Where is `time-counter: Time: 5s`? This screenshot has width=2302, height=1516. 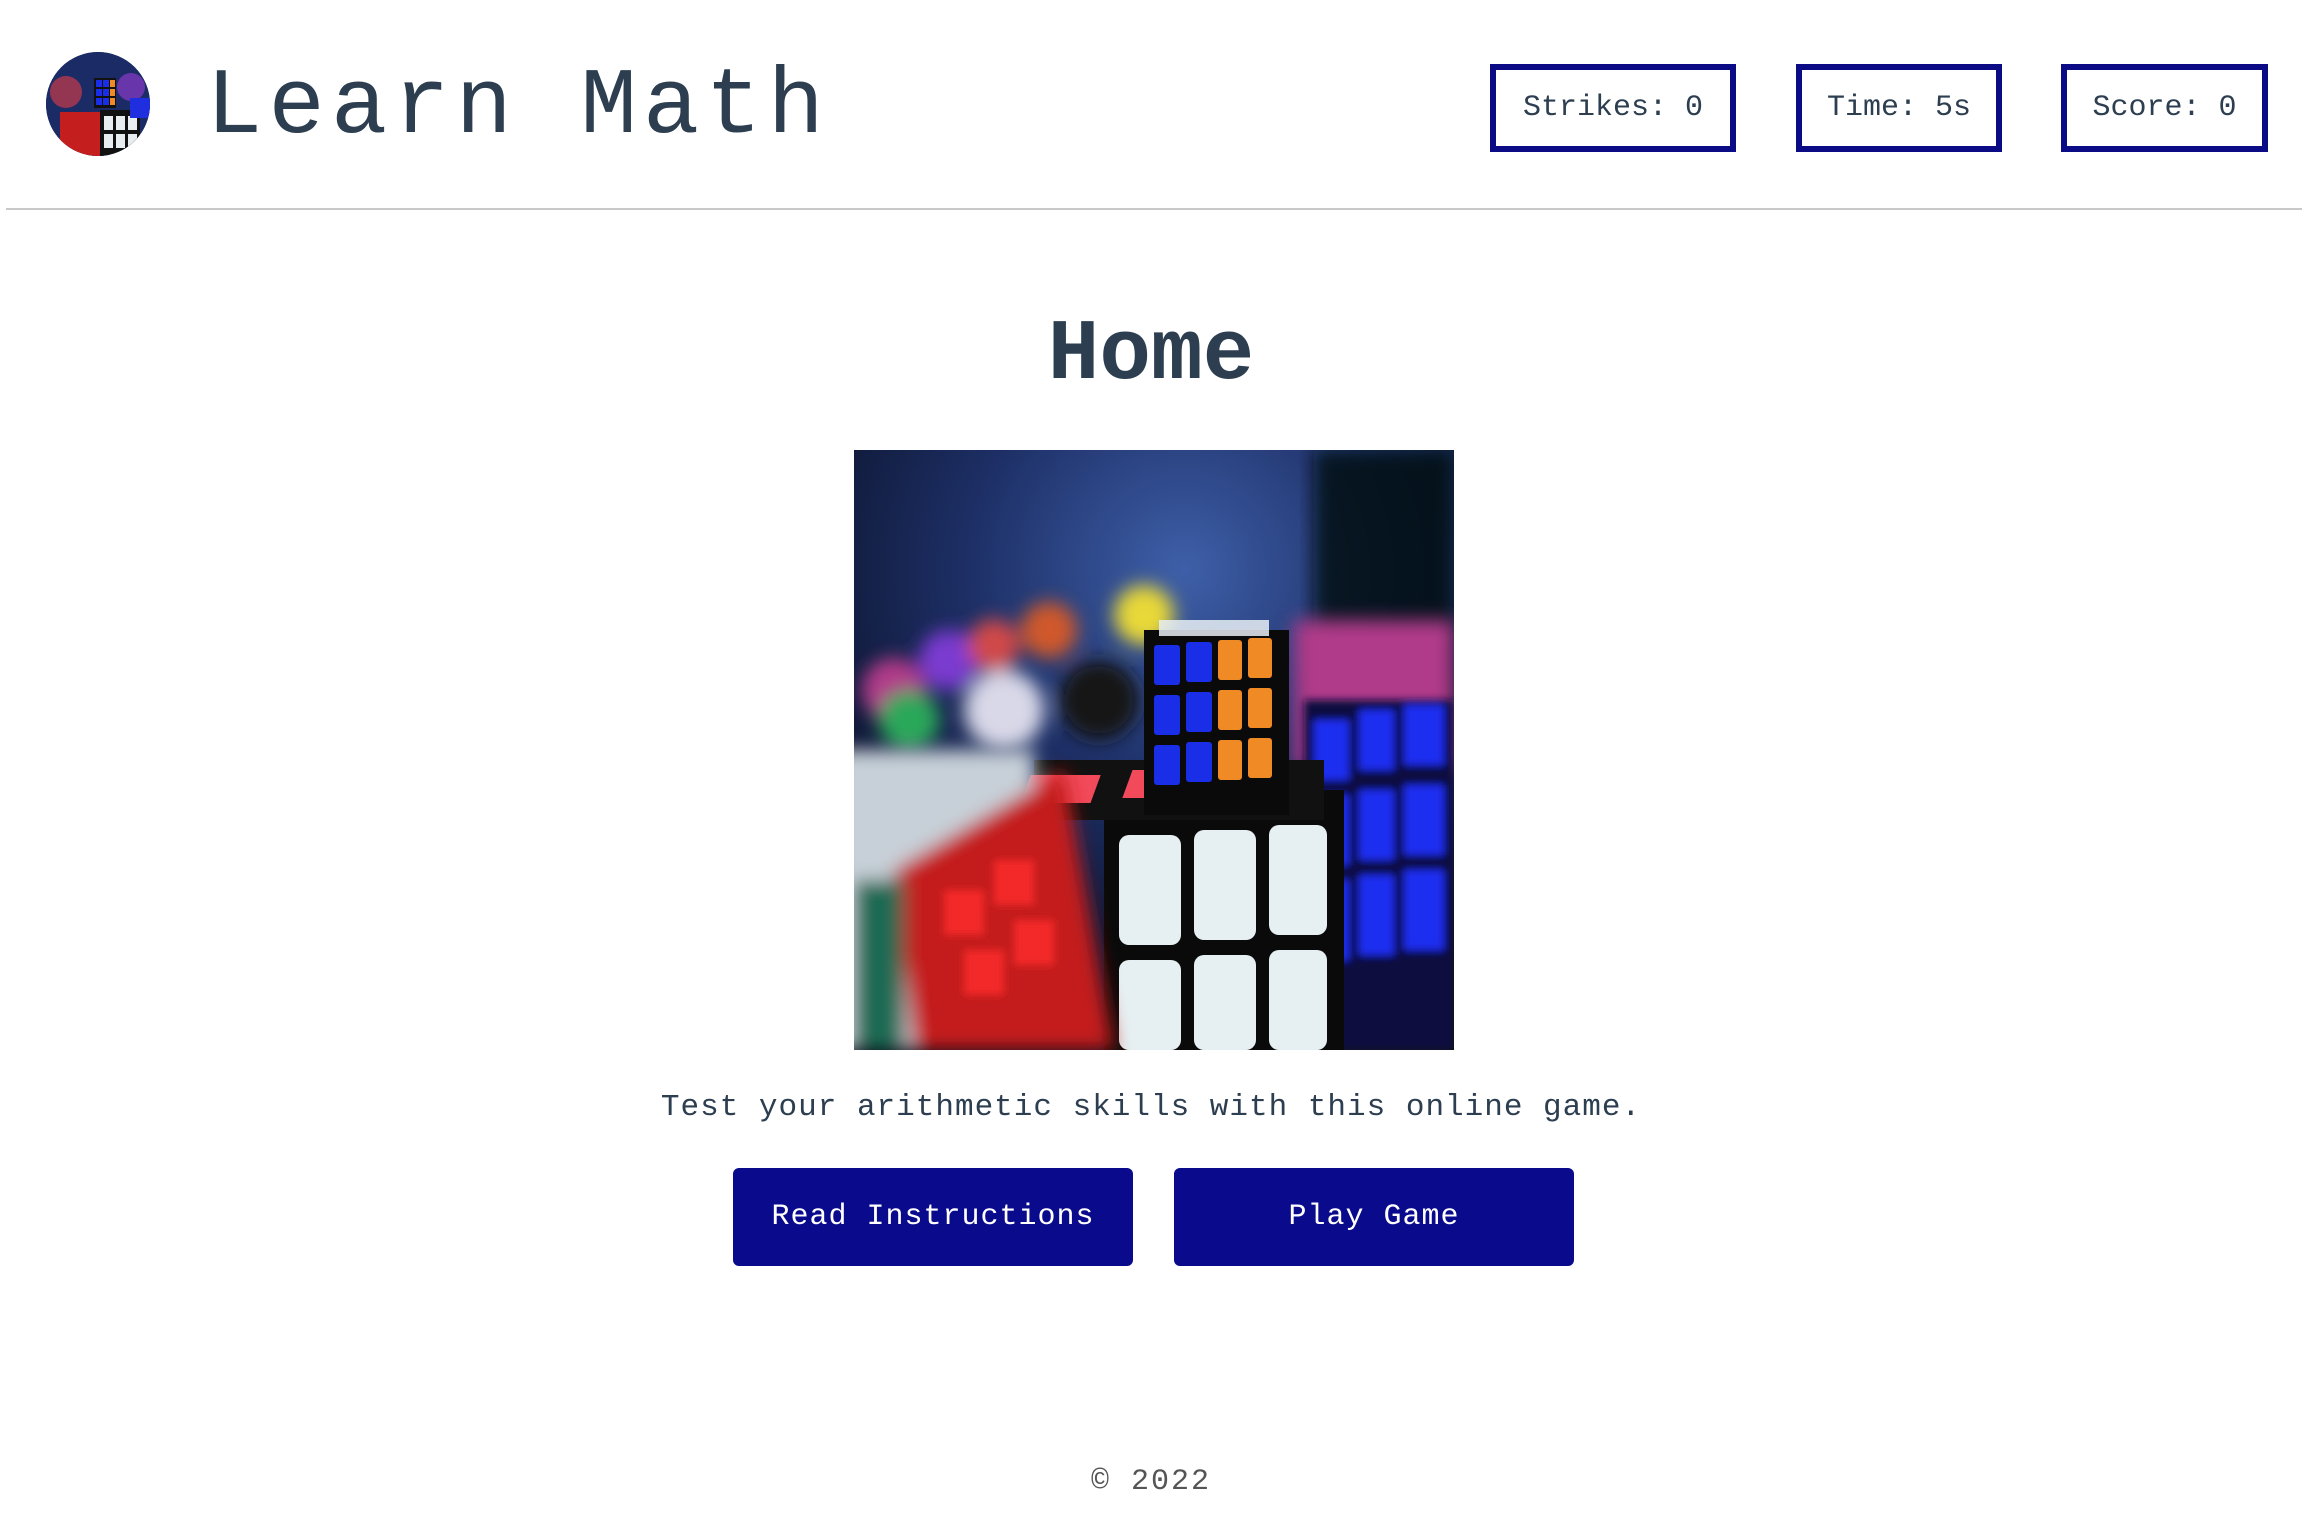 time-counter: Time: 5s is located at coordinates (1899, 108).